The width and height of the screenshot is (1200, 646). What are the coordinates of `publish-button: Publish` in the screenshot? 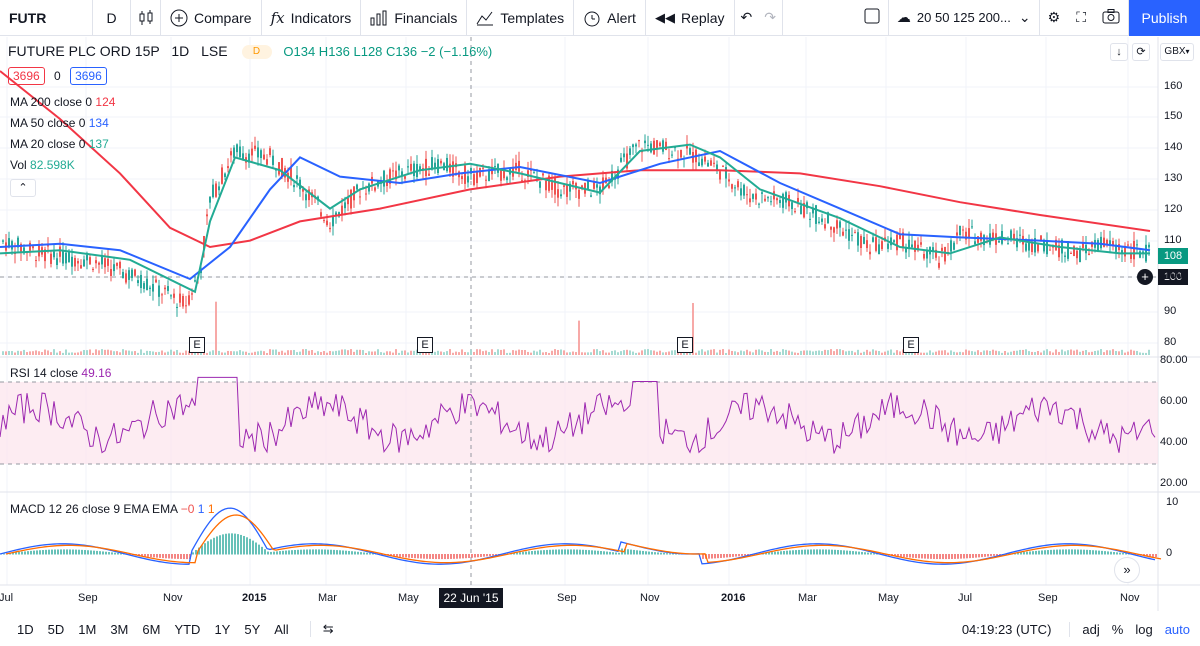 It's located at (1164, 18).